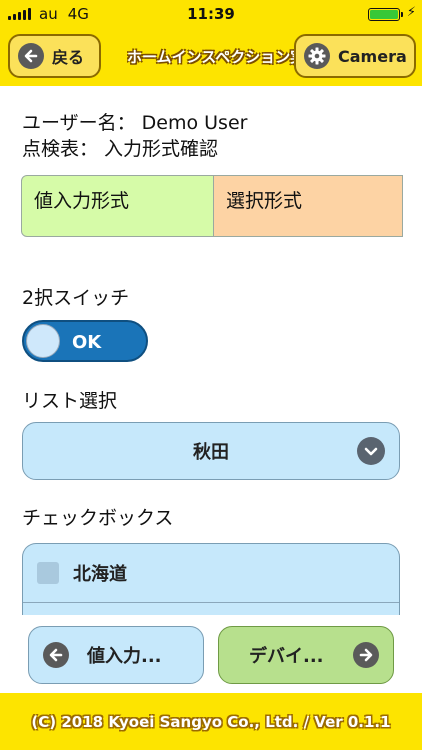  Describe the element at coordinates (48, 14) in the screenshot. I see `carrier-label: au` at that location.